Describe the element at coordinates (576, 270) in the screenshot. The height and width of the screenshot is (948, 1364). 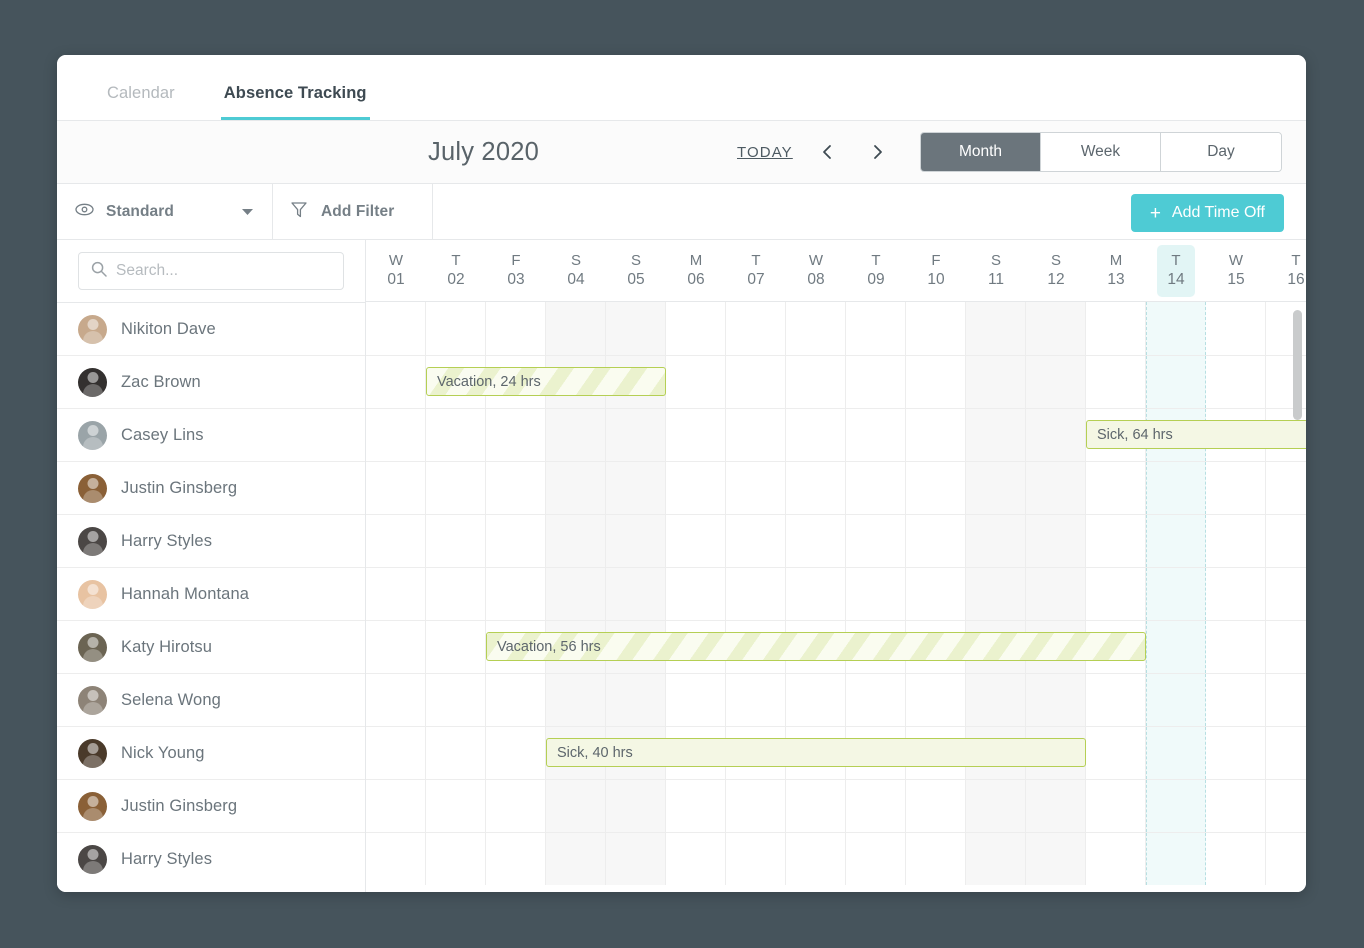
I see `day-header-cell: S 04` at that location.